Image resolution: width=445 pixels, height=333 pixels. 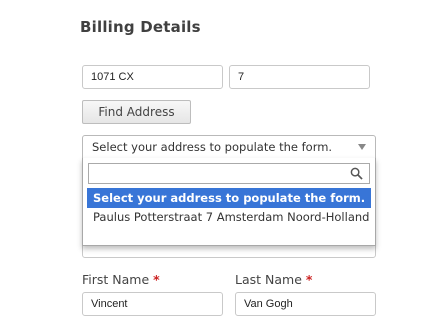 I want to click on chevron-down-icon, so click(x=362, y=147).